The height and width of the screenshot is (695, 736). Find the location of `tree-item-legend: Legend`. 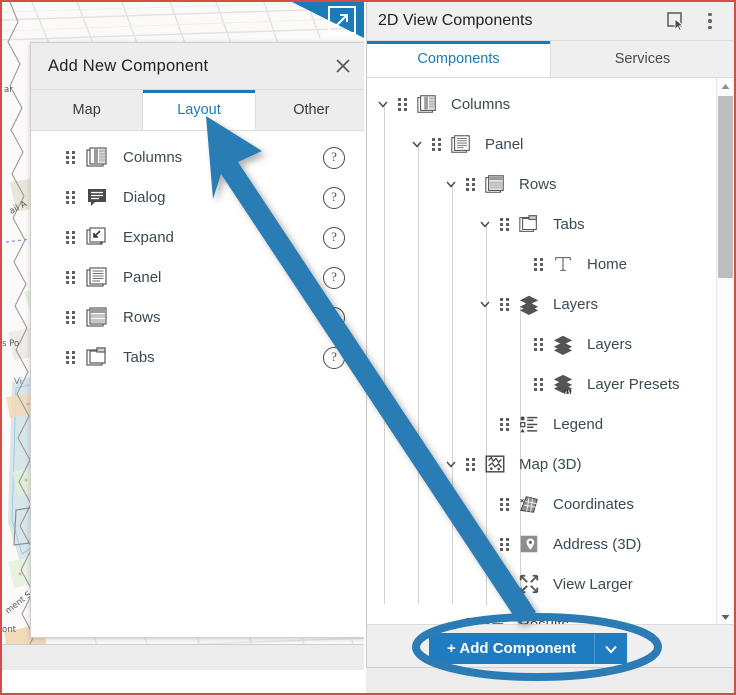

tree-item-legend: Legend is located at coordinates (550, 424).